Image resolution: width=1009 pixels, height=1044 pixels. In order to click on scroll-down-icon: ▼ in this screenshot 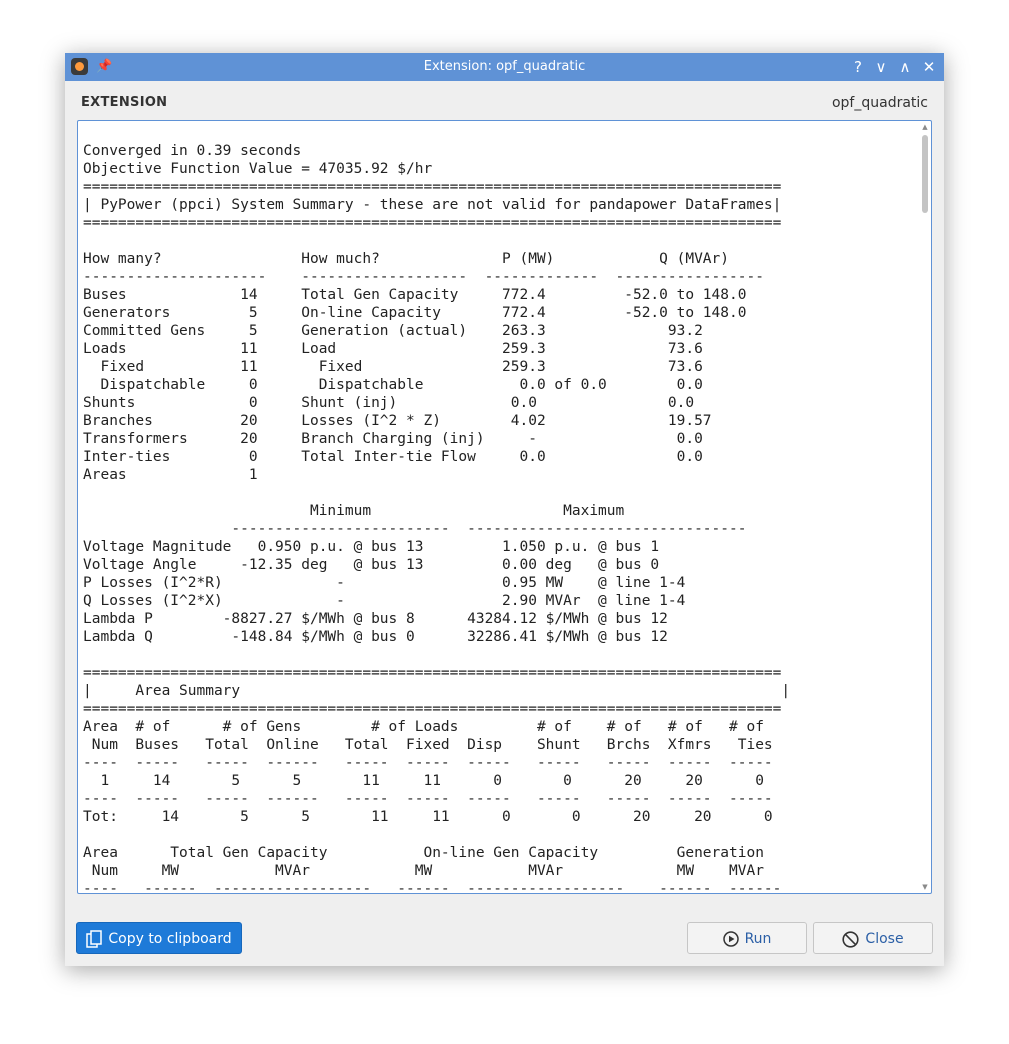, I will do `click(925, 887)`.